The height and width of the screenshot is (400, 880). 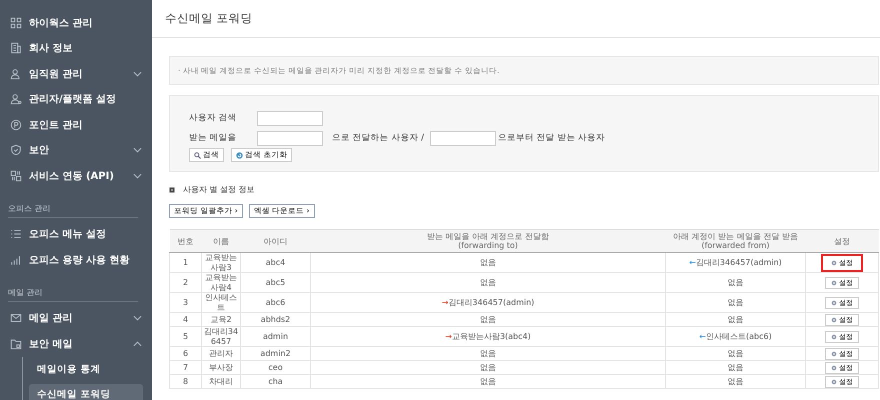 What do you see at coordinates (221, 282) in the screenshot?
I see `table-cell: 교육받는사람4` at bounding box center [221, 282].